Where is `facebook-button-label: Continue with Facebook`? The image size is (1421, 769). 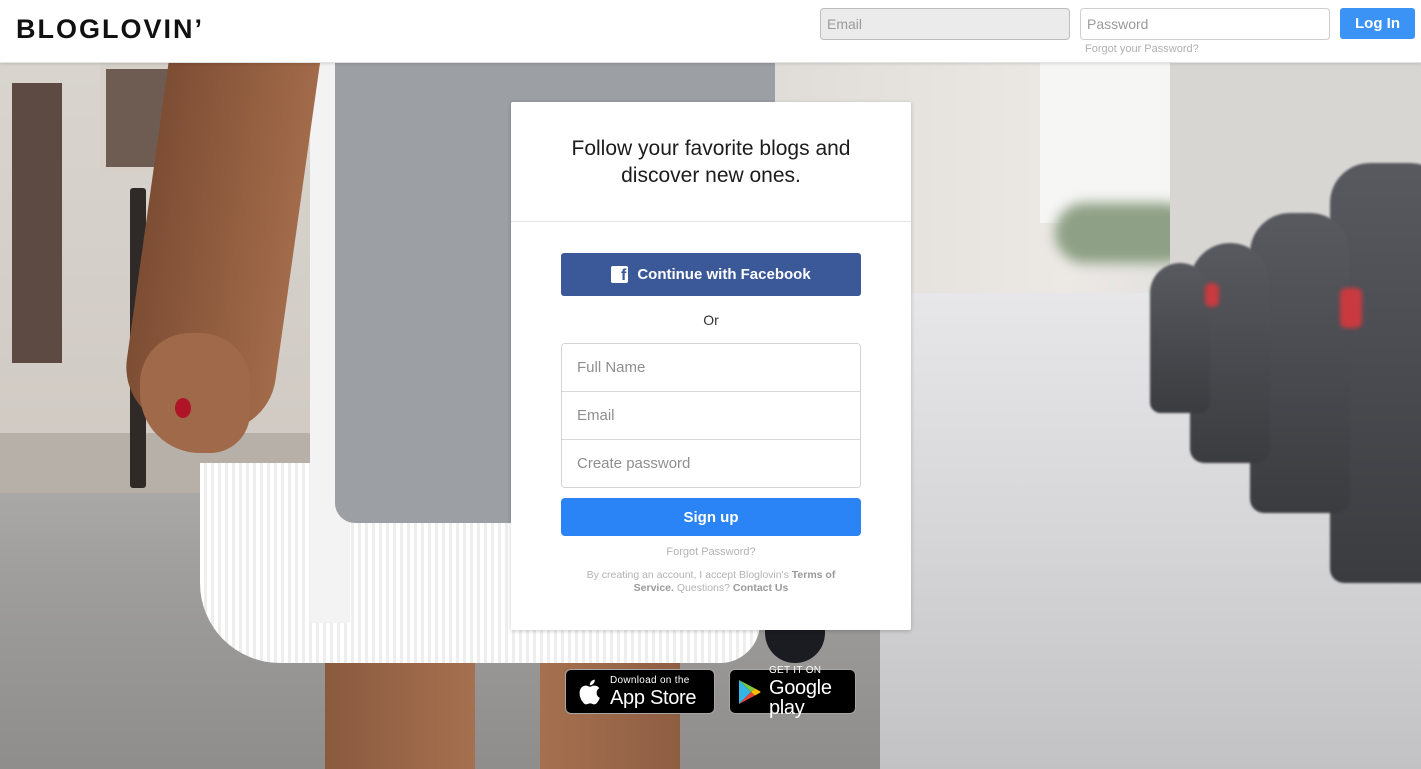 facebook-button-label: Continue with Facebook is located at coordinates (724, 274).